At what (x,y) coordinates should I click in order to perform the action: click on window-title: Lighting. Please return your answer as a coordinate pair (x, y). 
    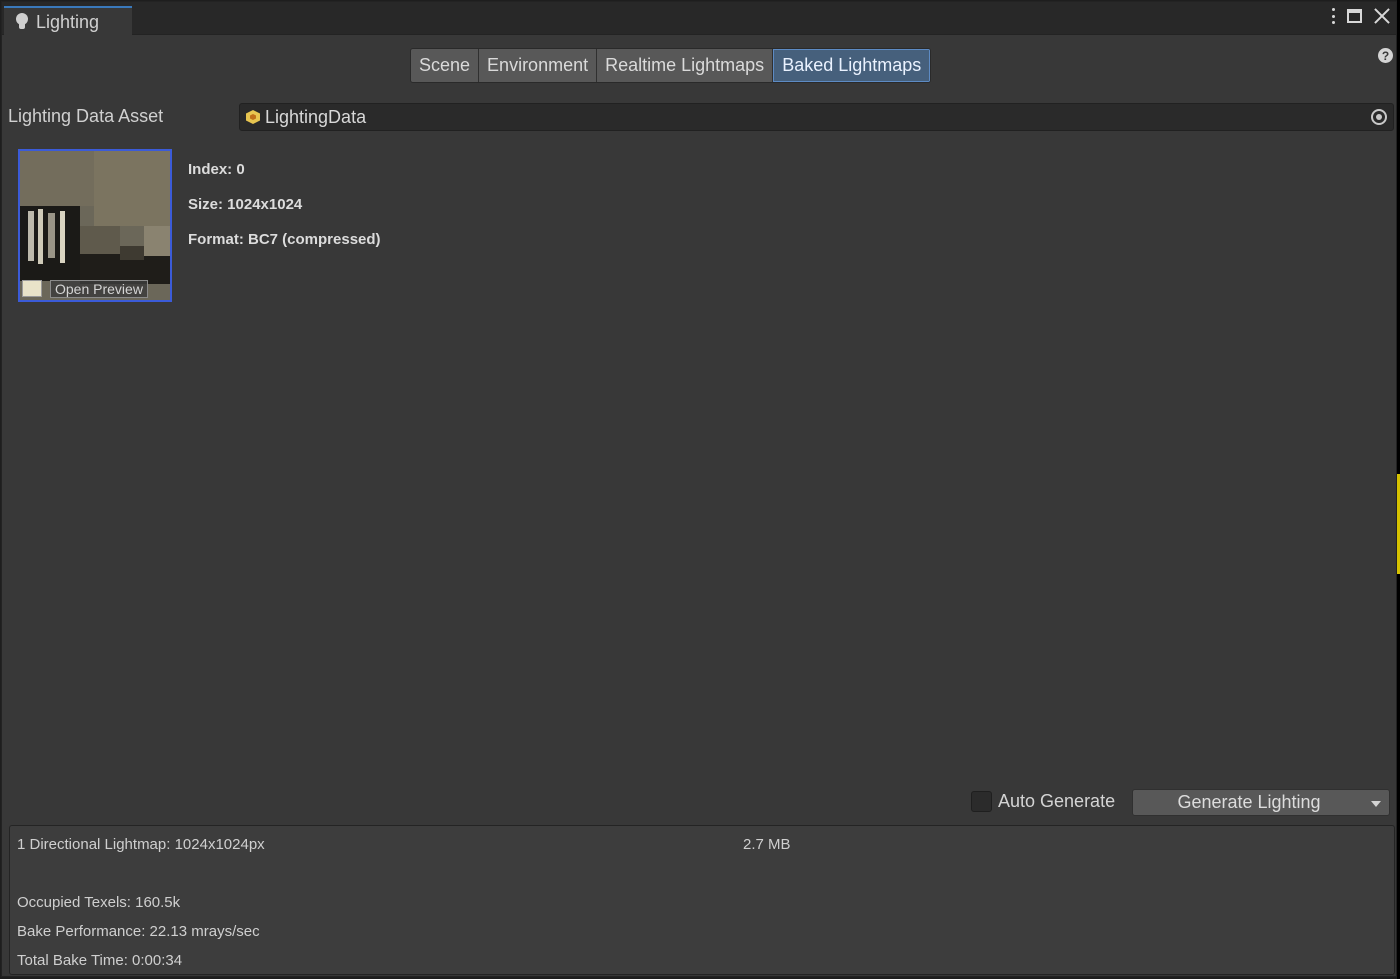
    Looking at the image, I should click on (68, 21).